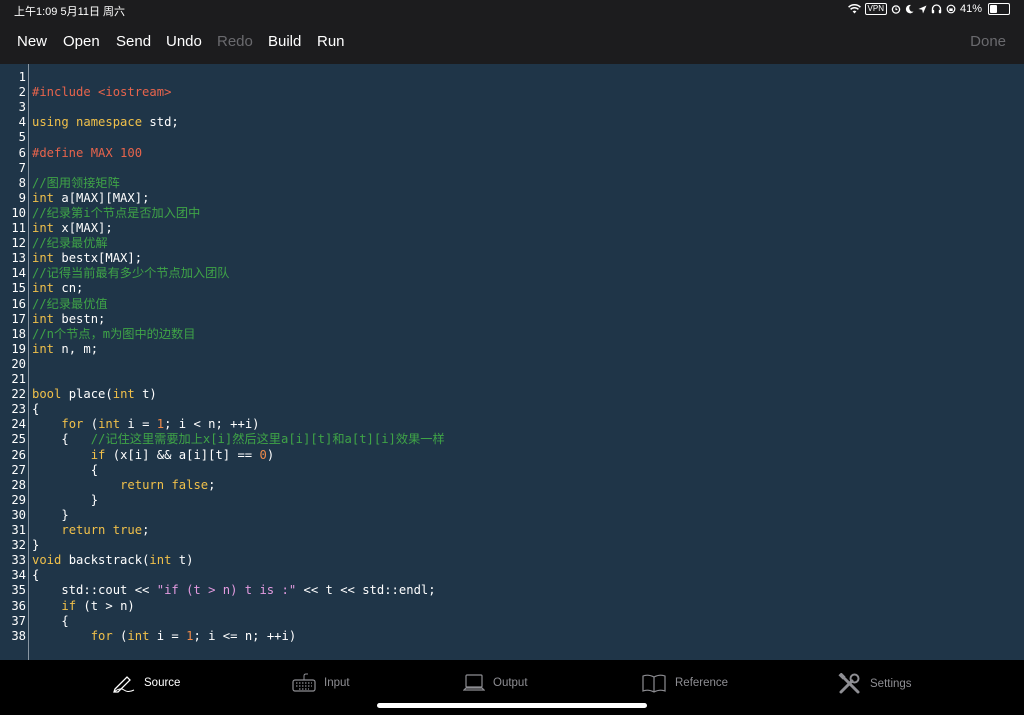 The height and width of the screenshot is (715, 1024). What do you see at coordinates (18, 620) in the screenshot?
I see `line-number: 37` at bounding box center [18, 620].